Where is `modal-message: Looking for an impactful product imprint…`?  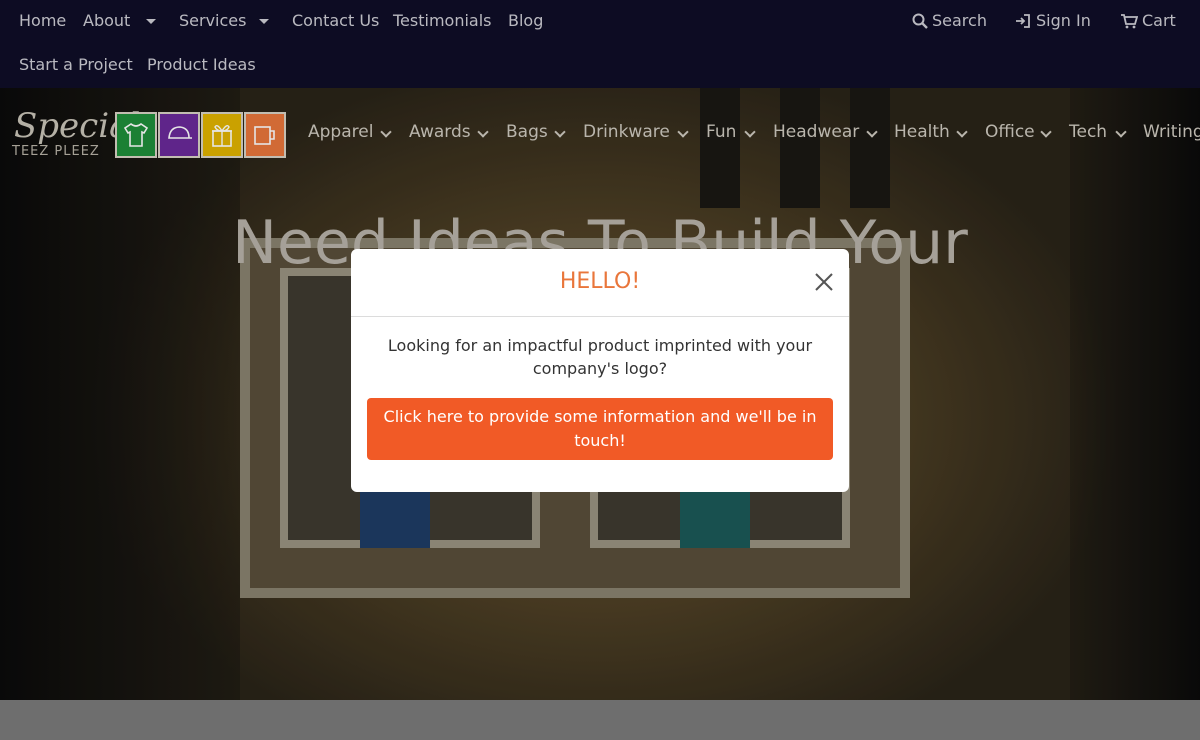
modal-message: Looking for an impactful product imprint… is located at coordinates (600, 357).